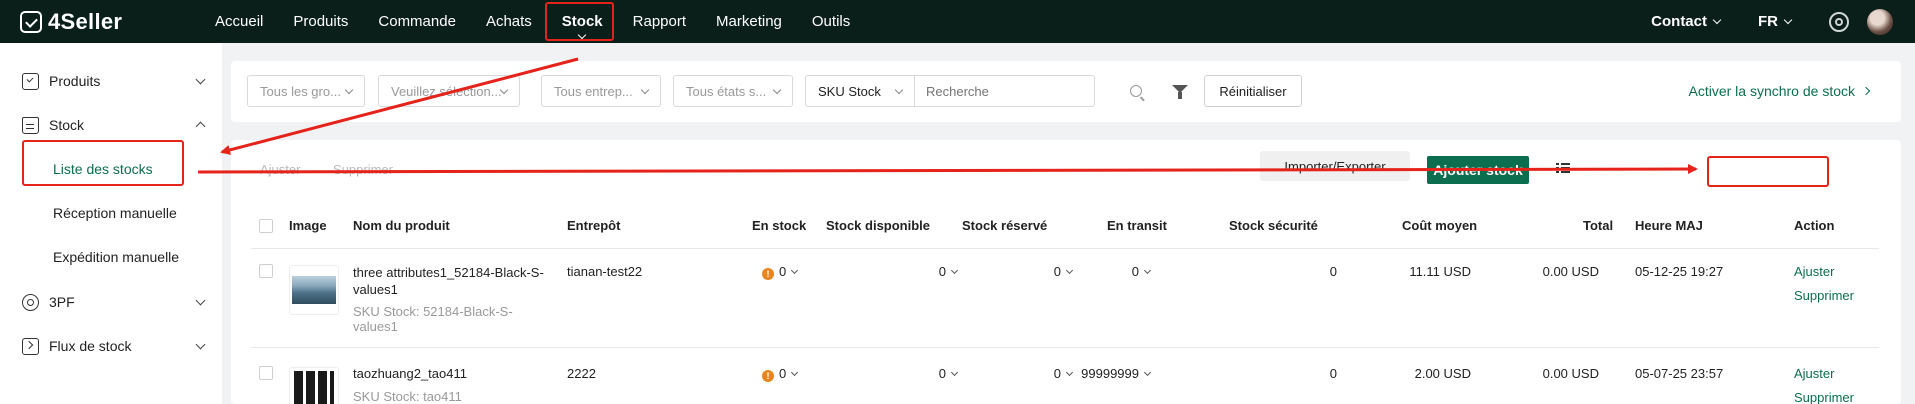  I want to click on nav-achats: Achats, so click(509, 21).